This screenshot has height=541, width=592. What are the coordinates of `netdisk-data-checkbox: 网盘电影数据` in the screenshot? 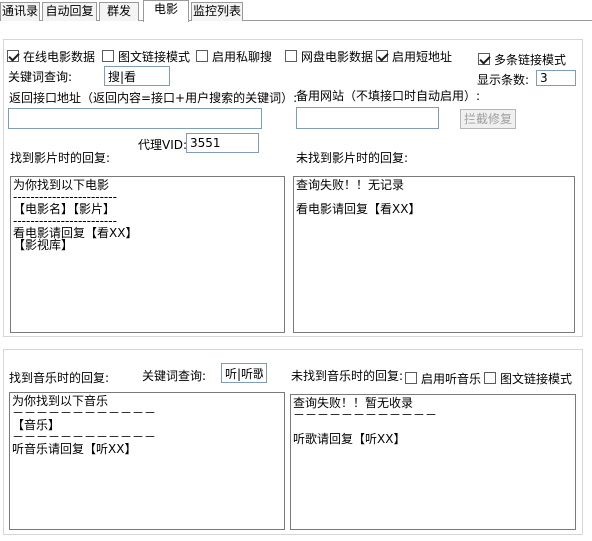 It's located at (329, 56).